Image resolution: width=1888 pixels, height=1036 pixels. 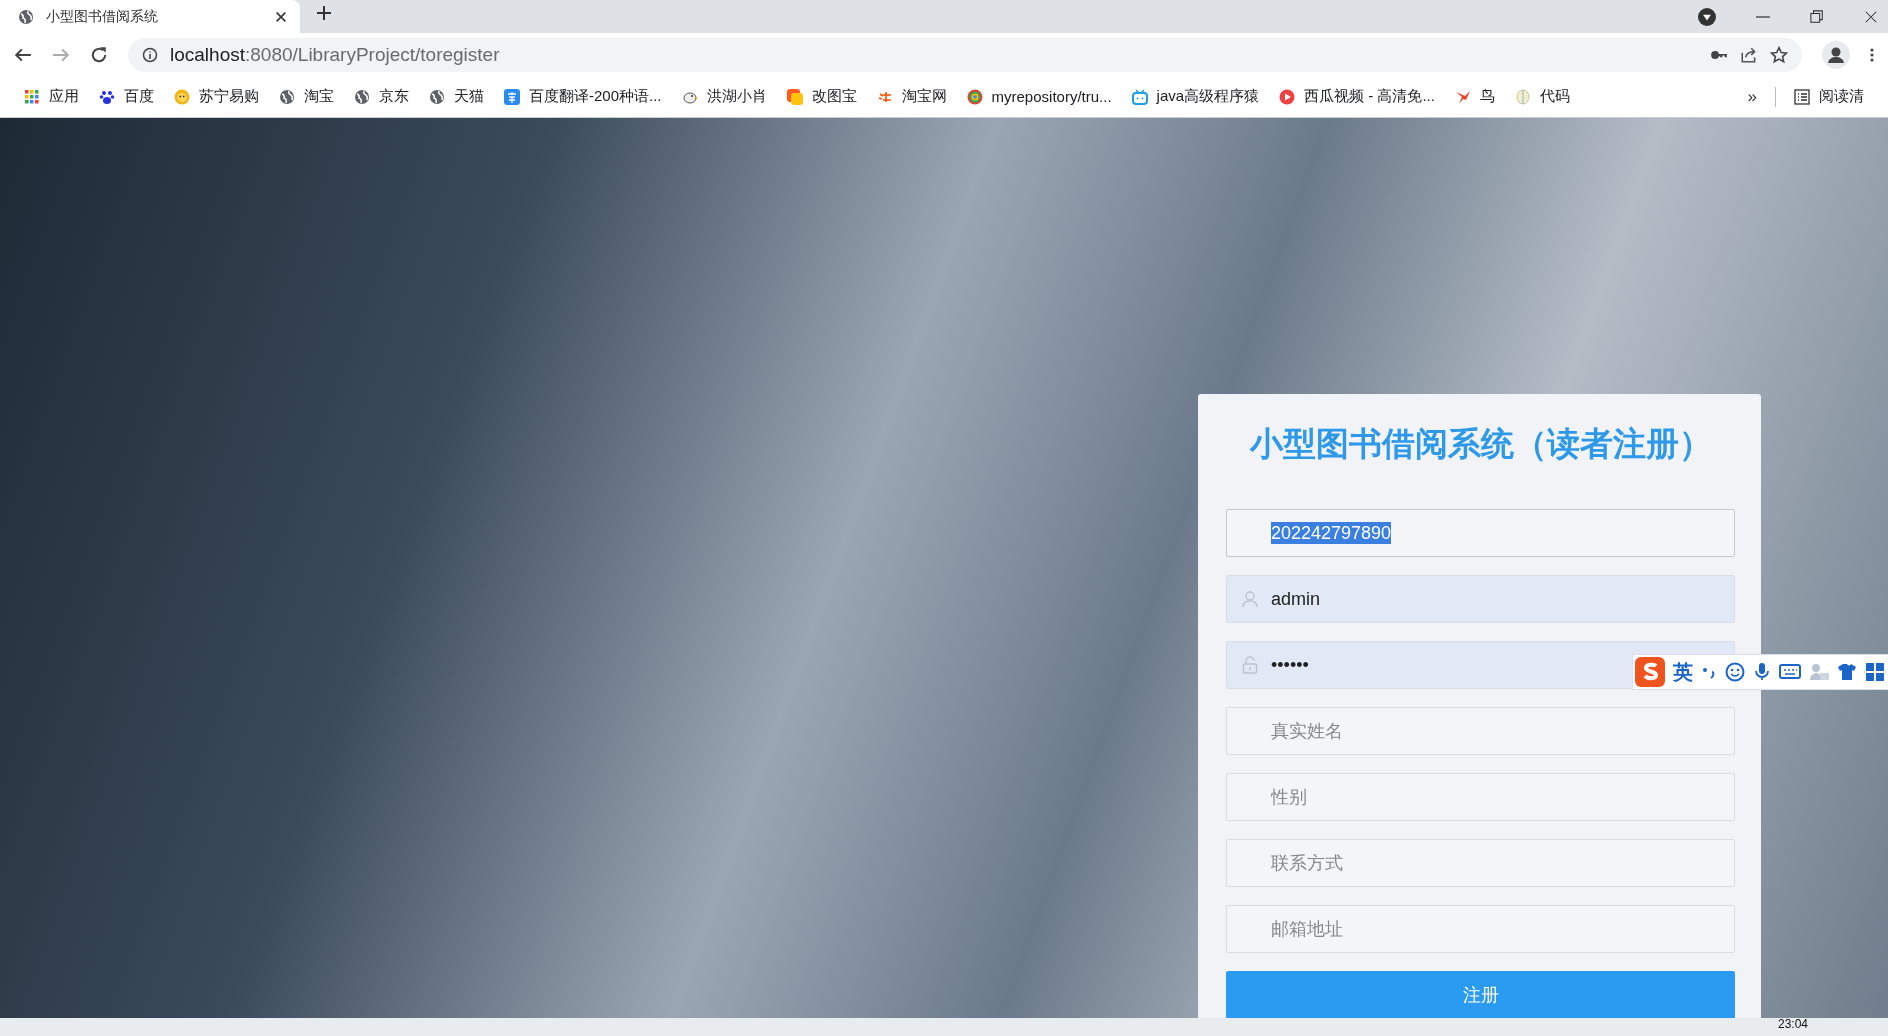 I want to click on bookmark-item: 苏宁易购, so click(x=216, y=96).